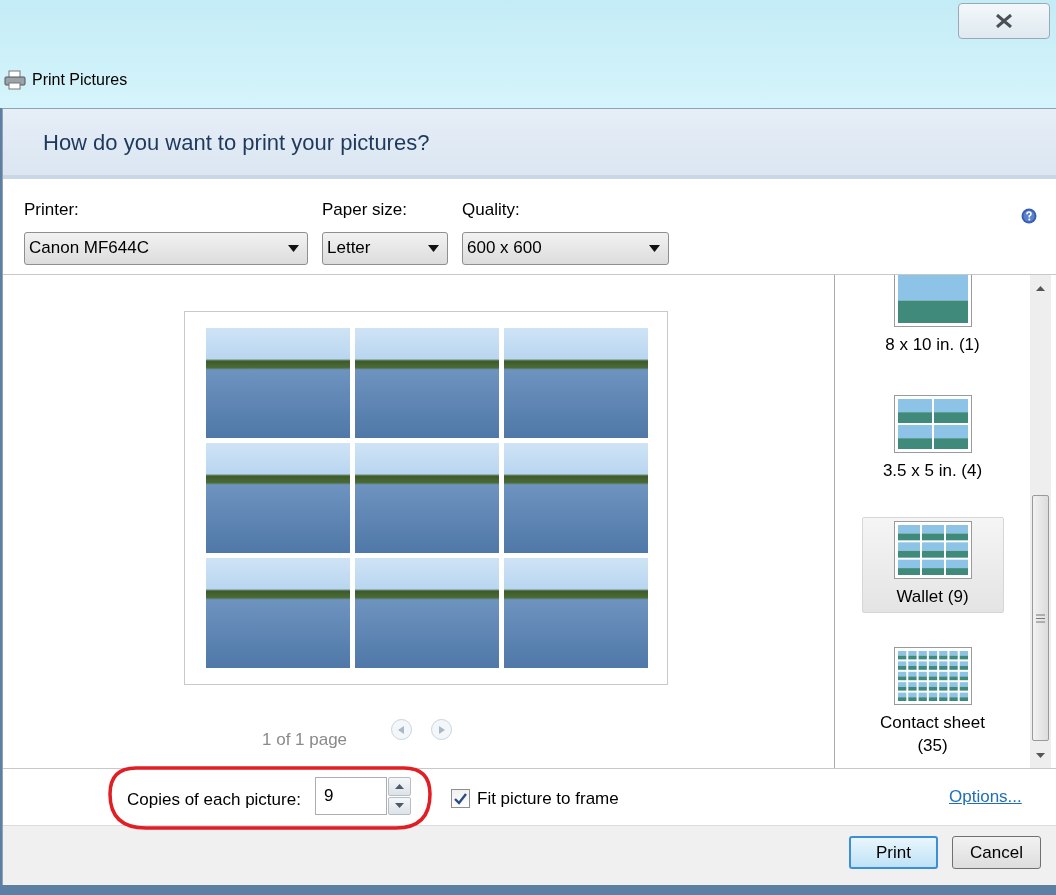  I want to click on right-arrow-icon, so click(441, 729).